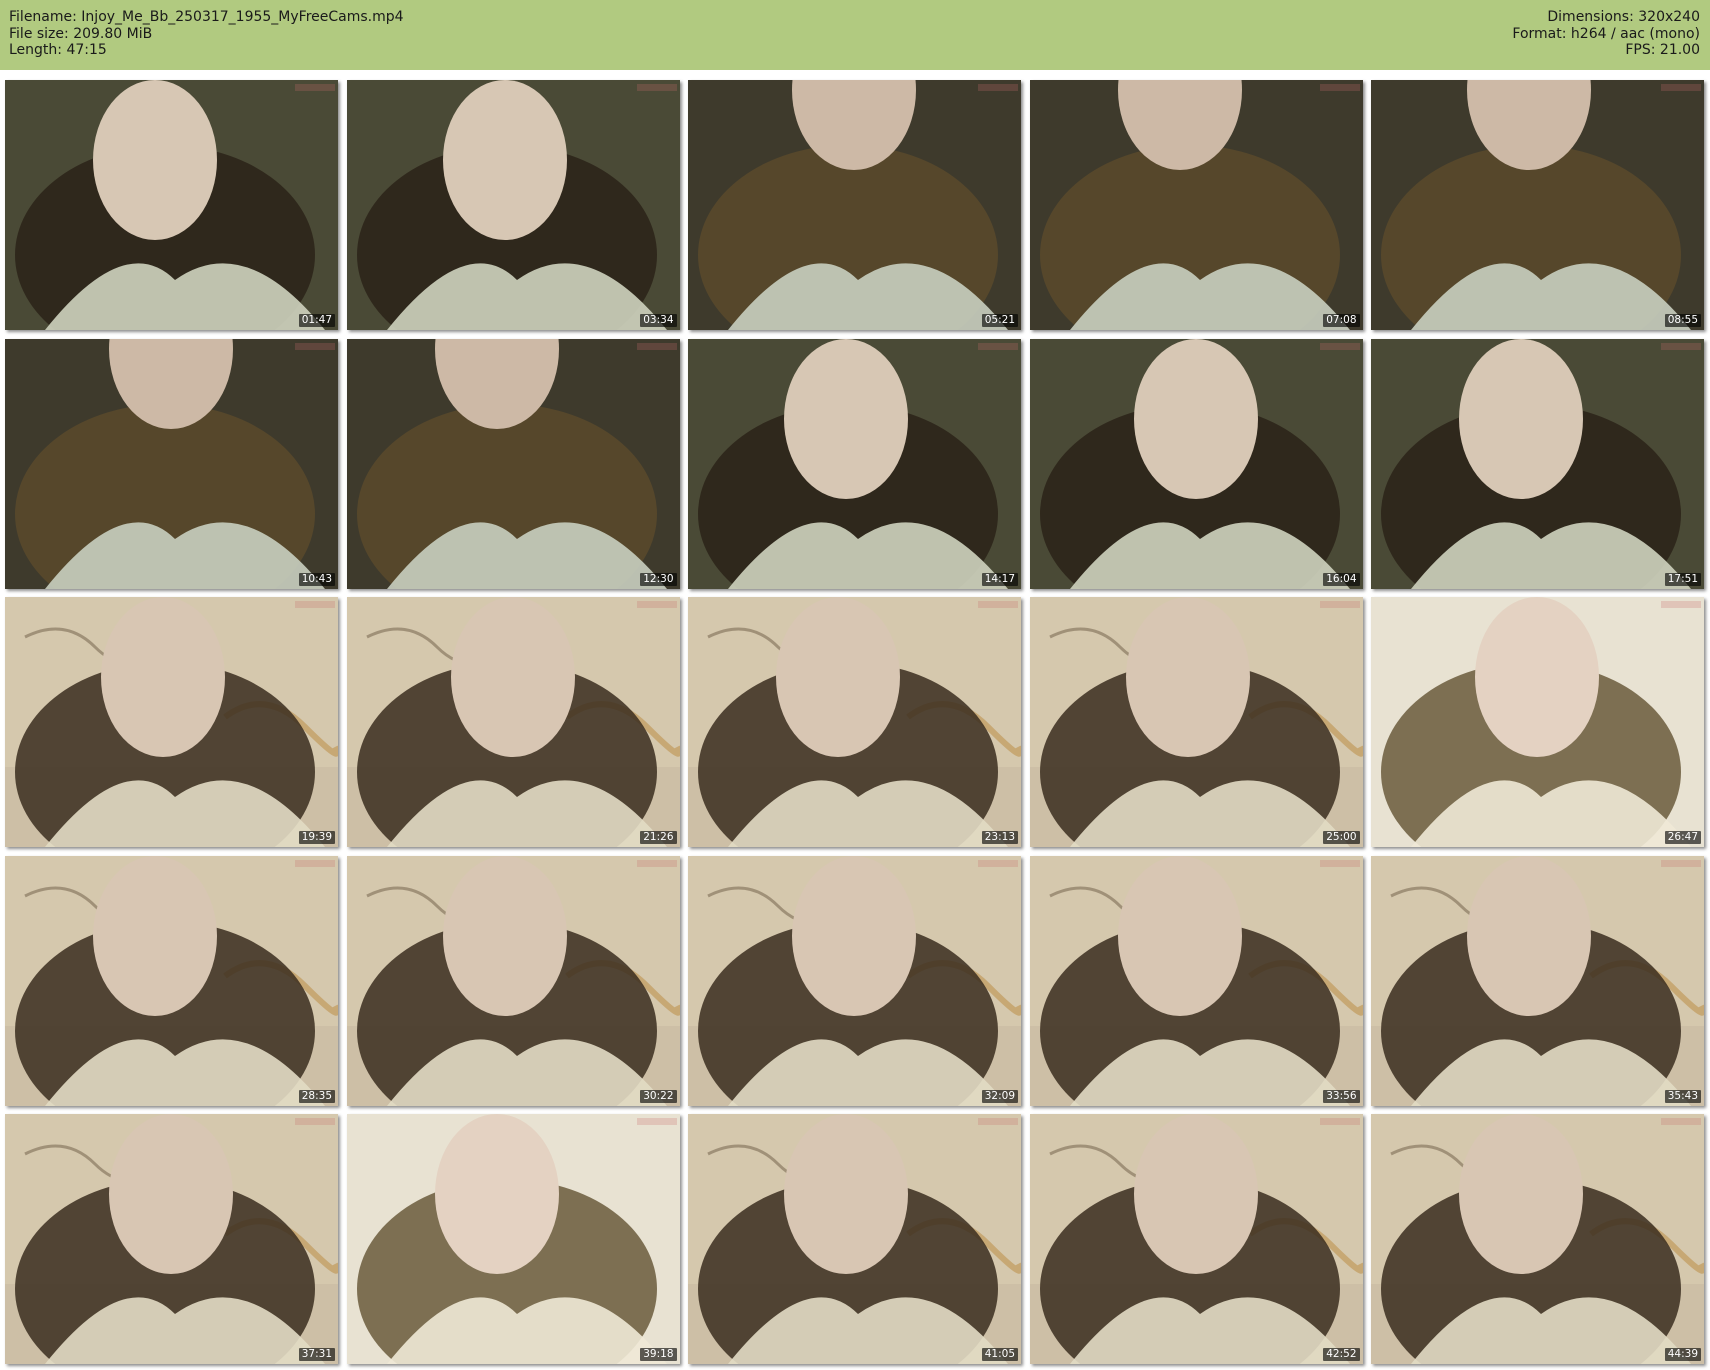  I want to click on timestamp-label: 10:43, so click(316, 579).